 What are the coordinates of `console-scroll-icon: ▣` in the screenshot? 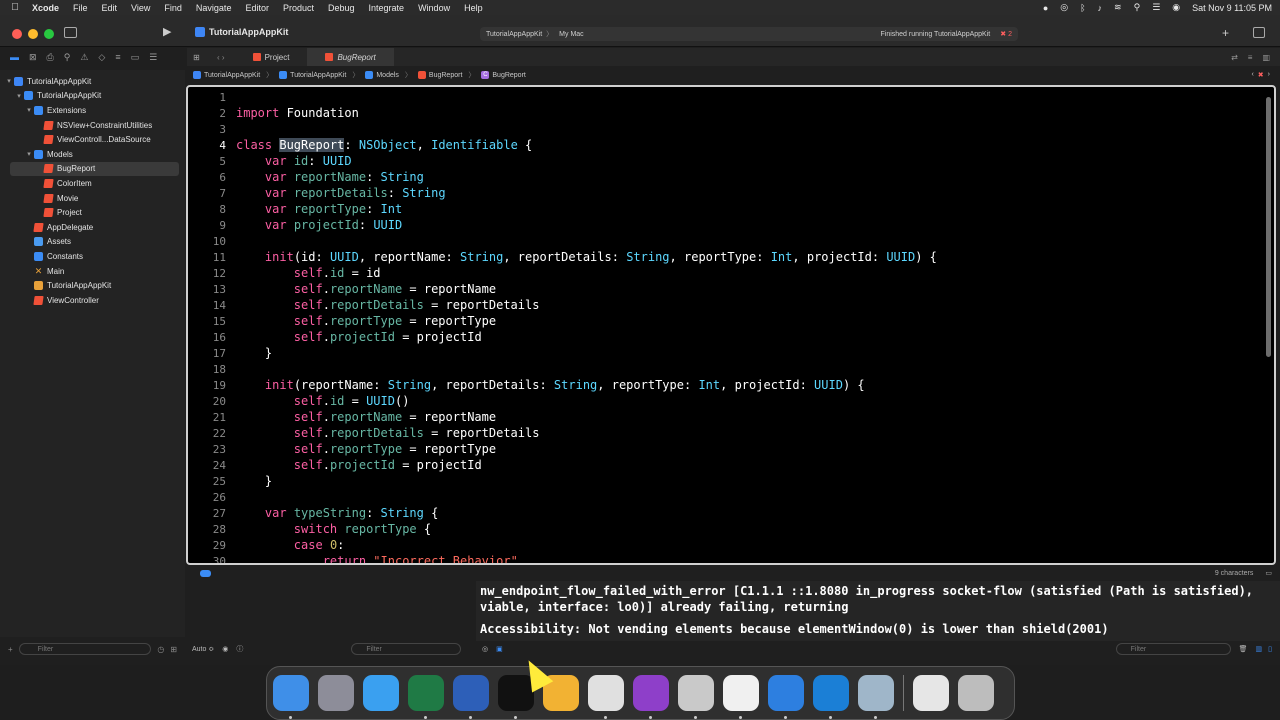 It's located at (499, 649).